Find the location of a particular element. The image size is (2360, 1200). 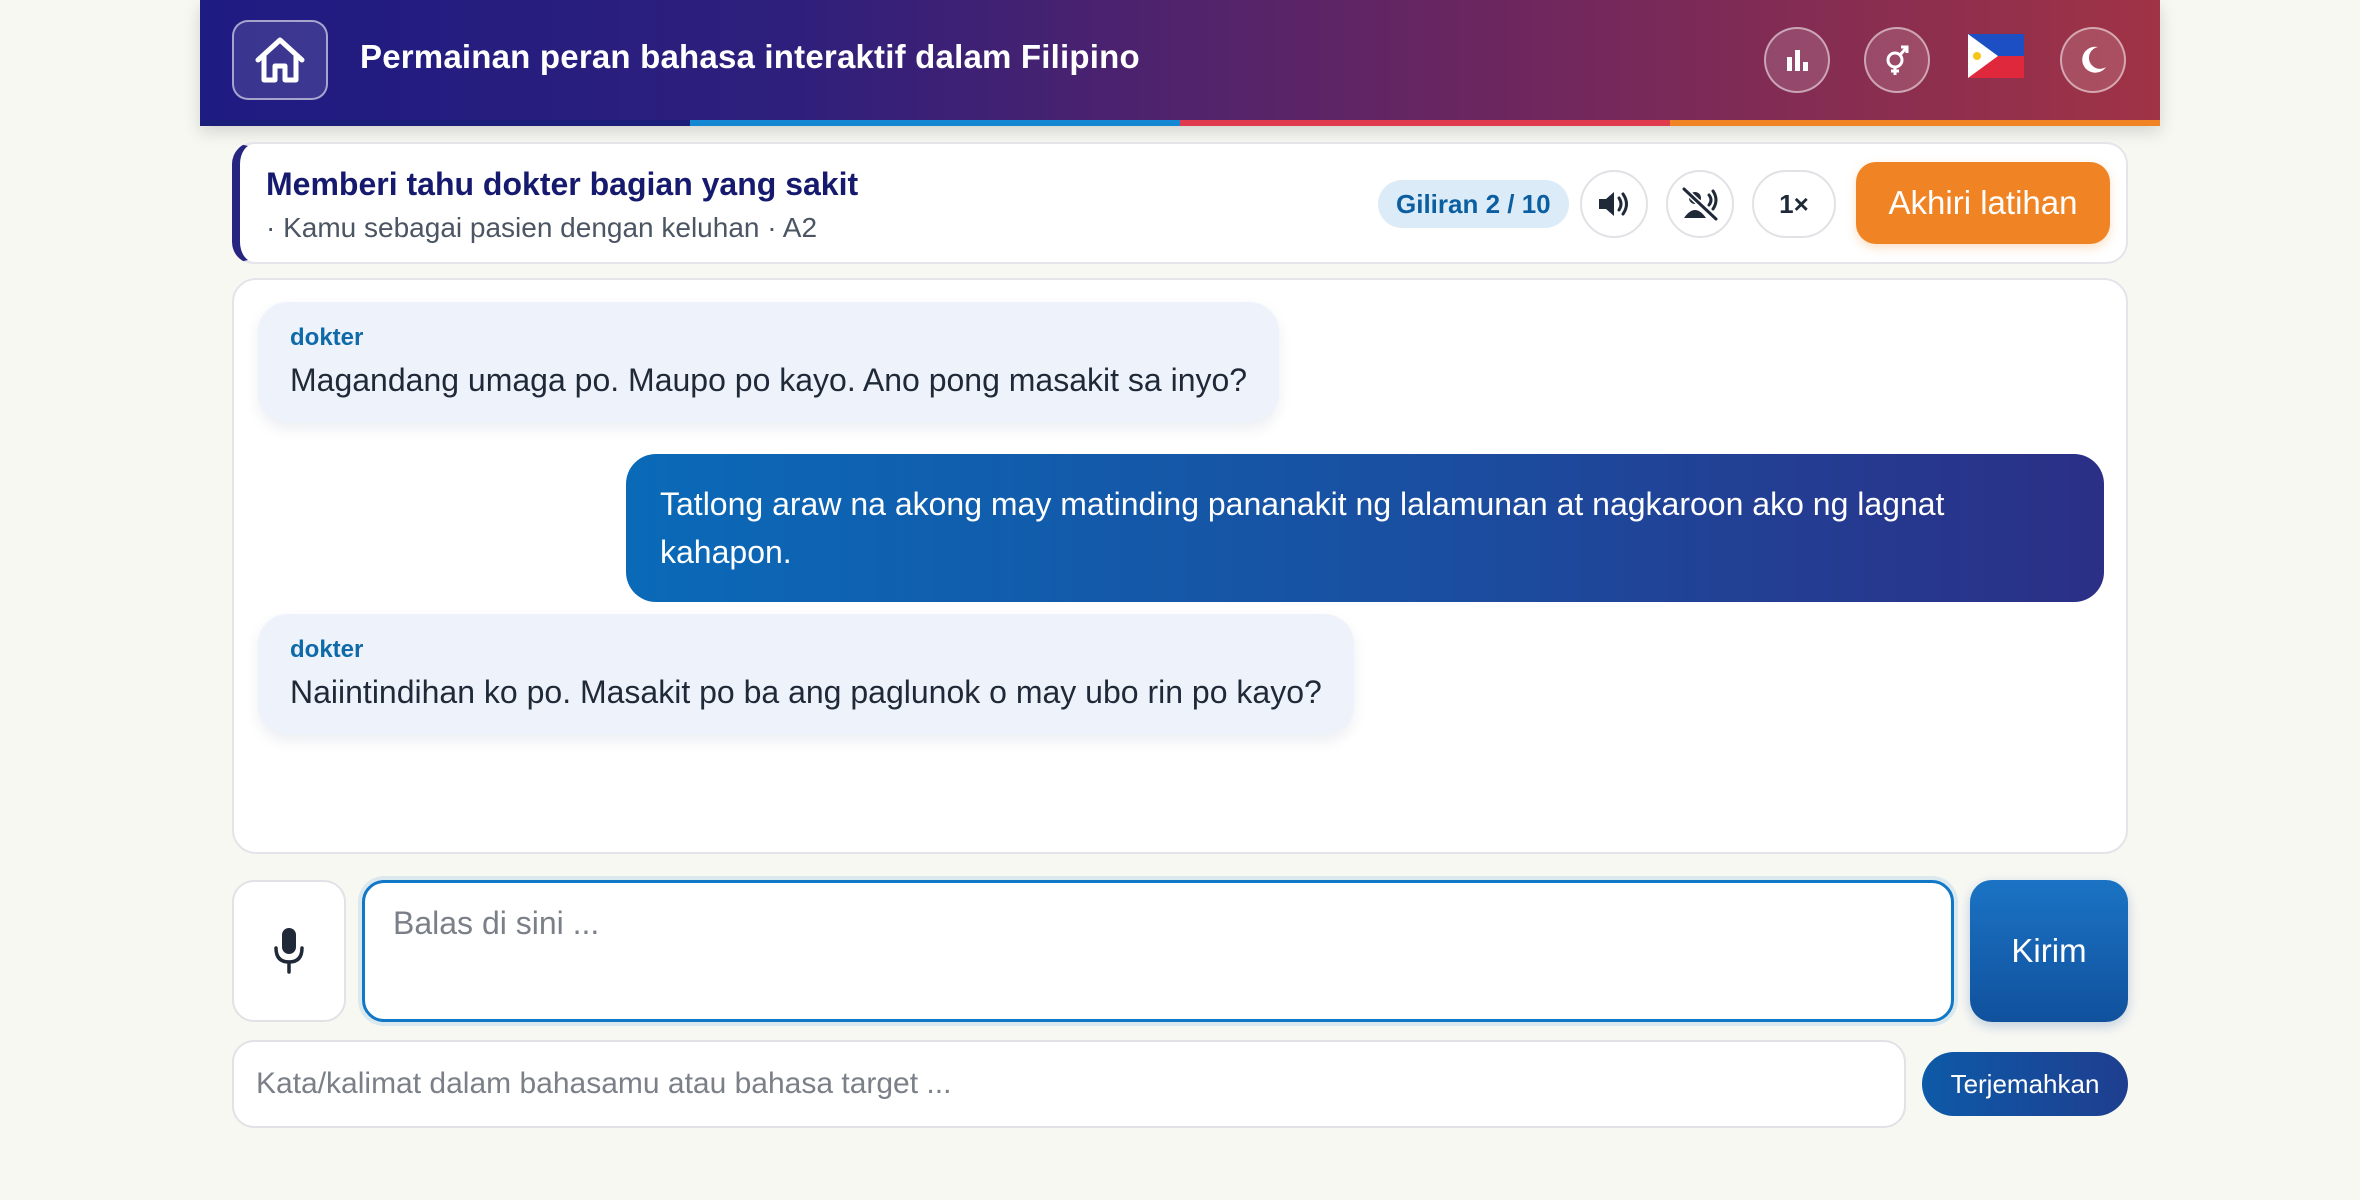

gender-icon is located at coordinates (1897, 60).